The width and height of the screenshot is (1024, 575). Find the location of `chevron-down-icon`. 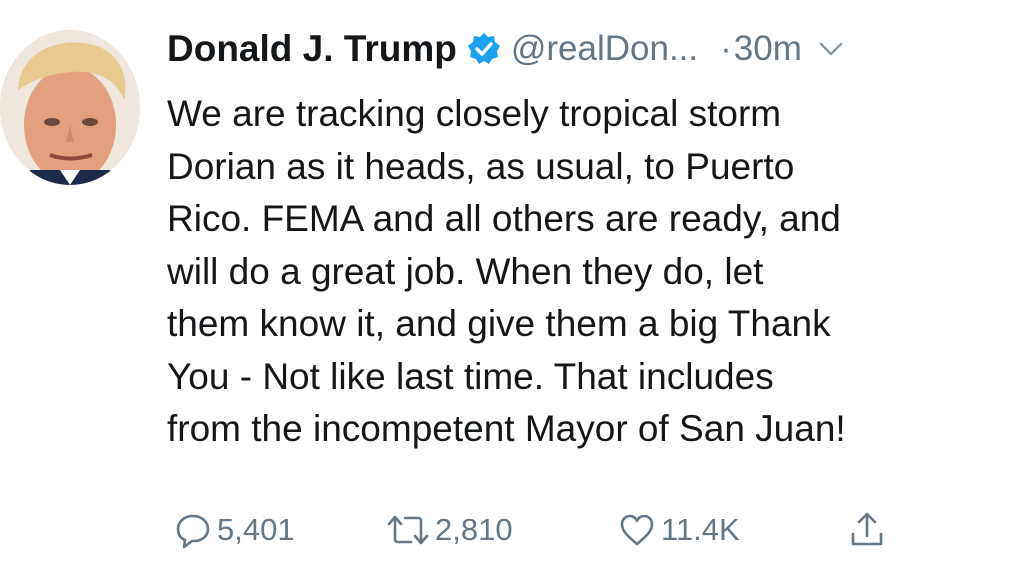

chevron-down-icon is located at coordinates (831, 49).